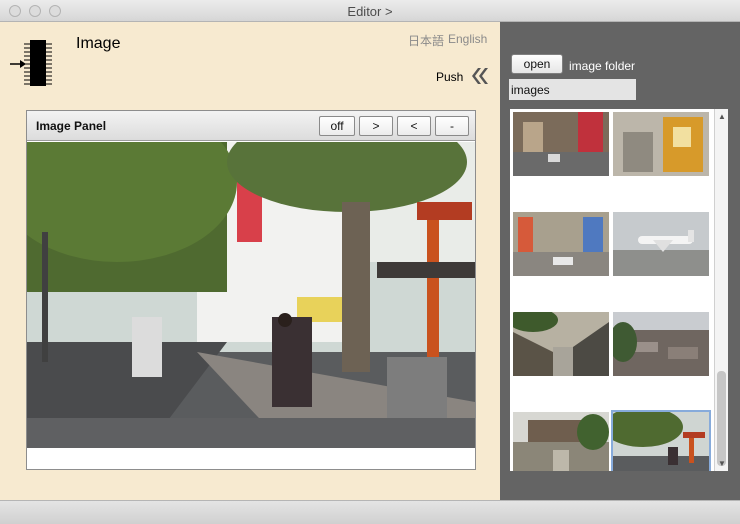  Describe the element at coordinates (722, 116) in the screenshot. I see `scroll-up-arrow-icon: ▲` at that location.